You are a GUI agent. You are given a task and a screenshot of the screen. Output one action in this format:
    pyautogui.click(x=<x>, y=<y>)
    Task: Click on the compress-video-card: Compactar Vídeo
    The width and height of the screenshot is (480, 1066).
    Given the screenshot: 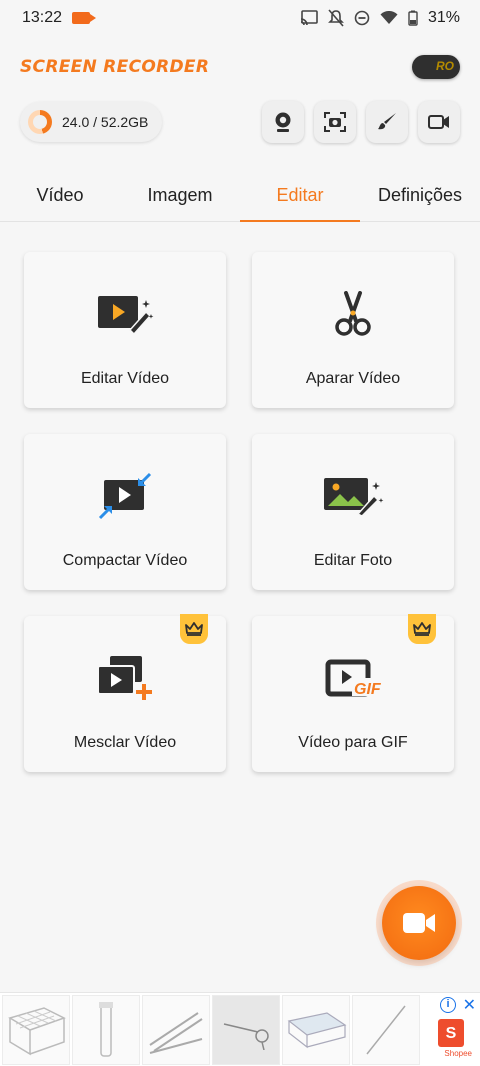 What is the action you would take?
    pyautogui.click(x=125, y=512)
    